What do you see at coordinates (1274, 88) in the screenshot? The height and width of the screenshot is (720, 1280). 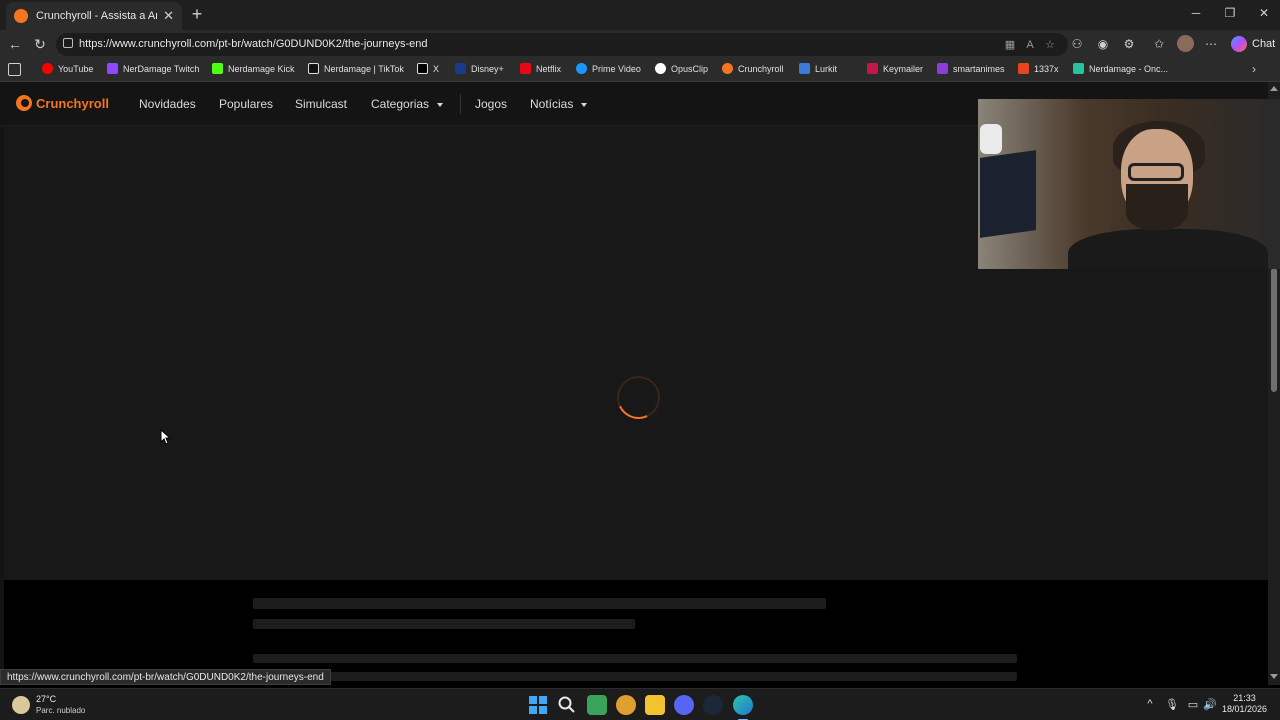 I see `scroll-up-icon` at bounding box center [1274, 88].